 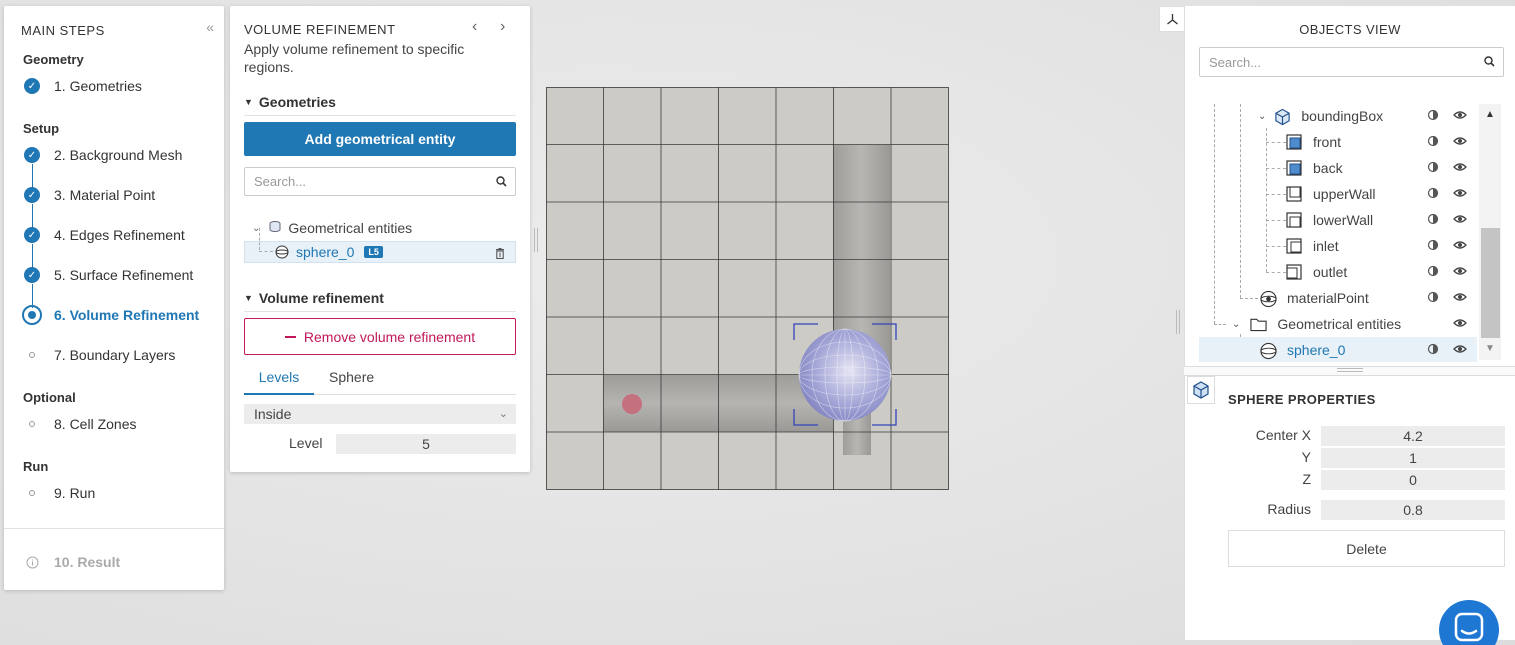 I want to click on tab-levels: Levels, so click(x=279, y=380).